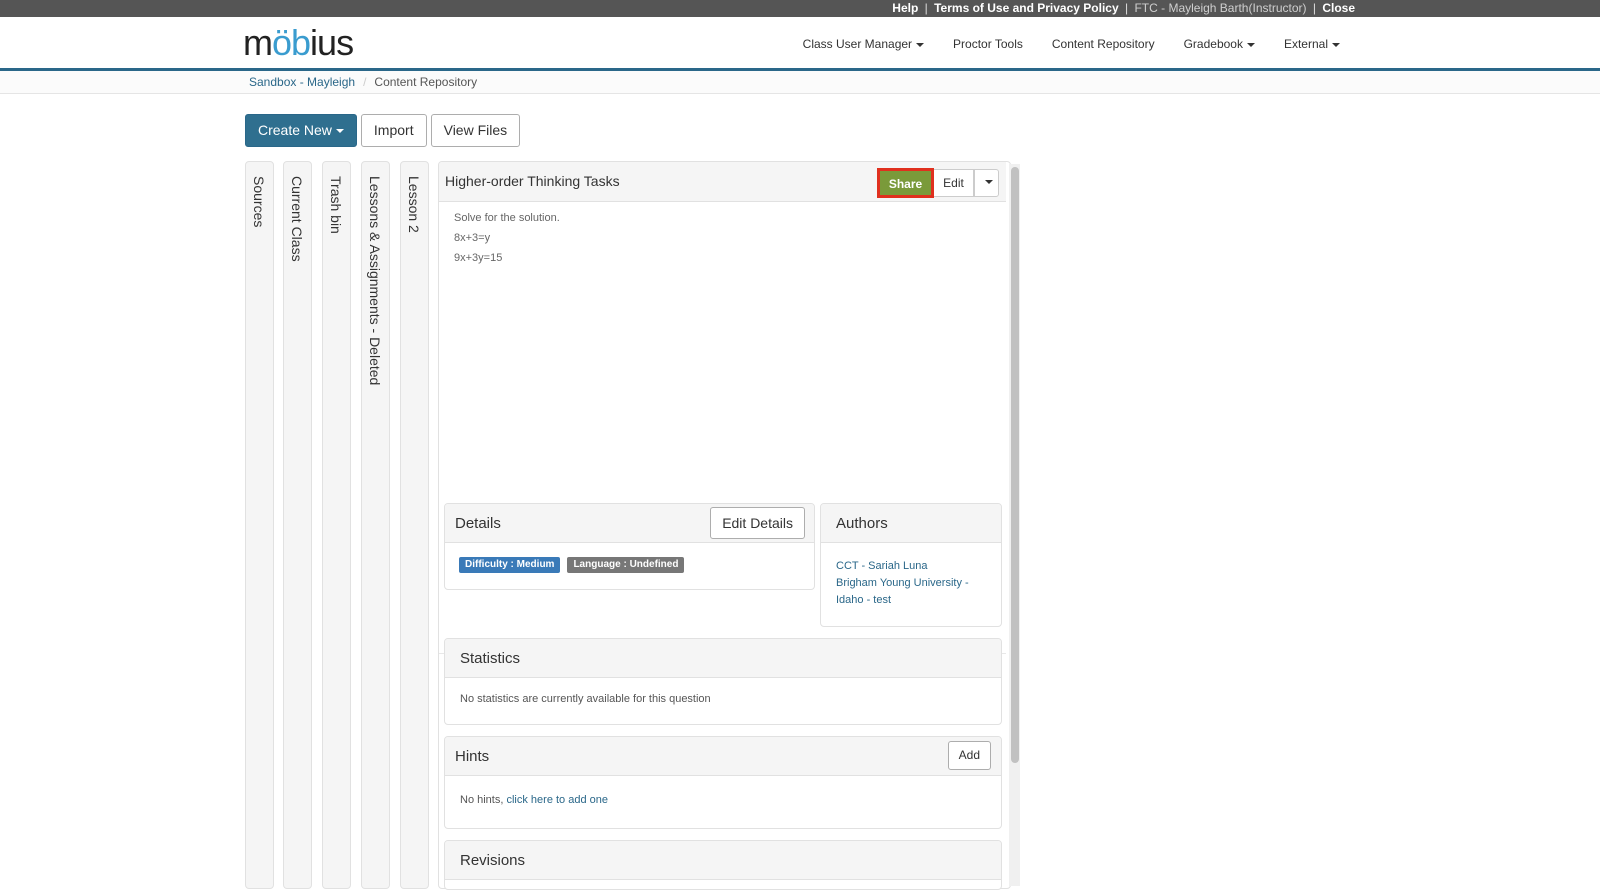  I want to click on nav-label: Content Repository, so click(1103, 44).